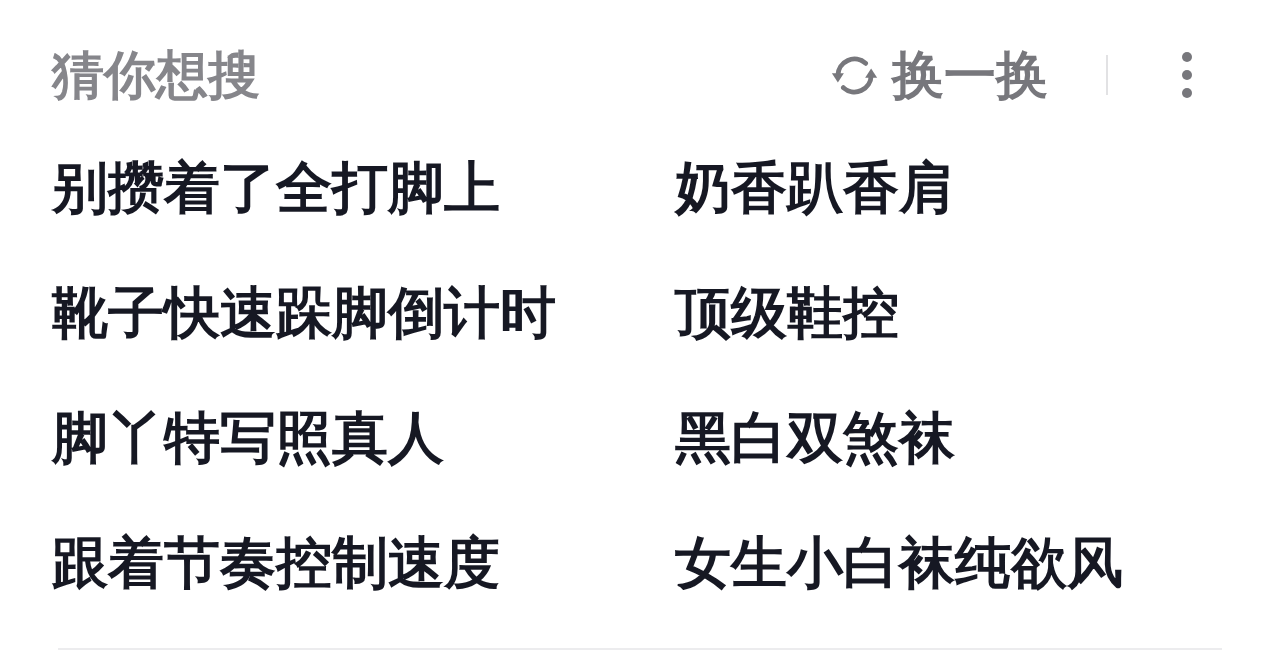 The width and height of the screenshot is (1280, 654). I want to click on refresh-icon, so click(854, 75).